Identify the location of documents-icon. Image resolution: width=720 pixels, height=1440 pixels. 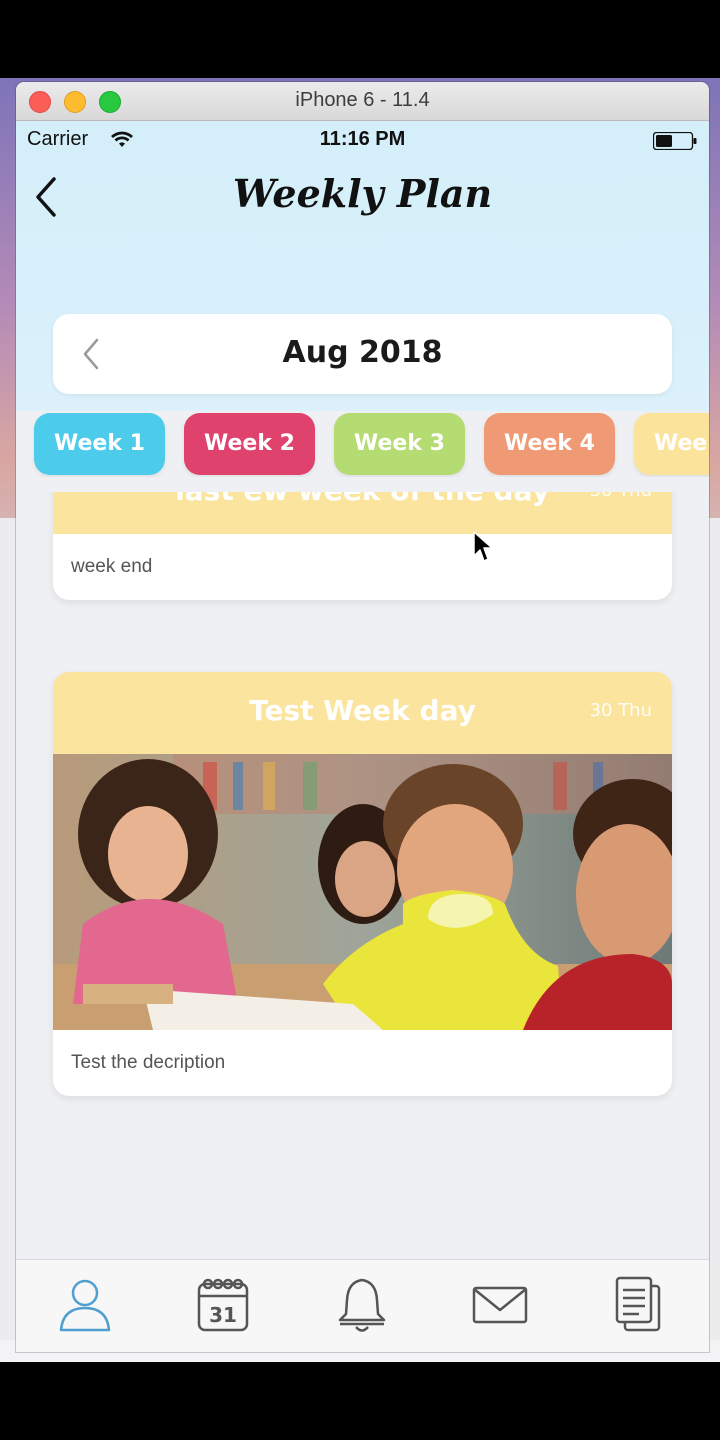
(639, 1304).